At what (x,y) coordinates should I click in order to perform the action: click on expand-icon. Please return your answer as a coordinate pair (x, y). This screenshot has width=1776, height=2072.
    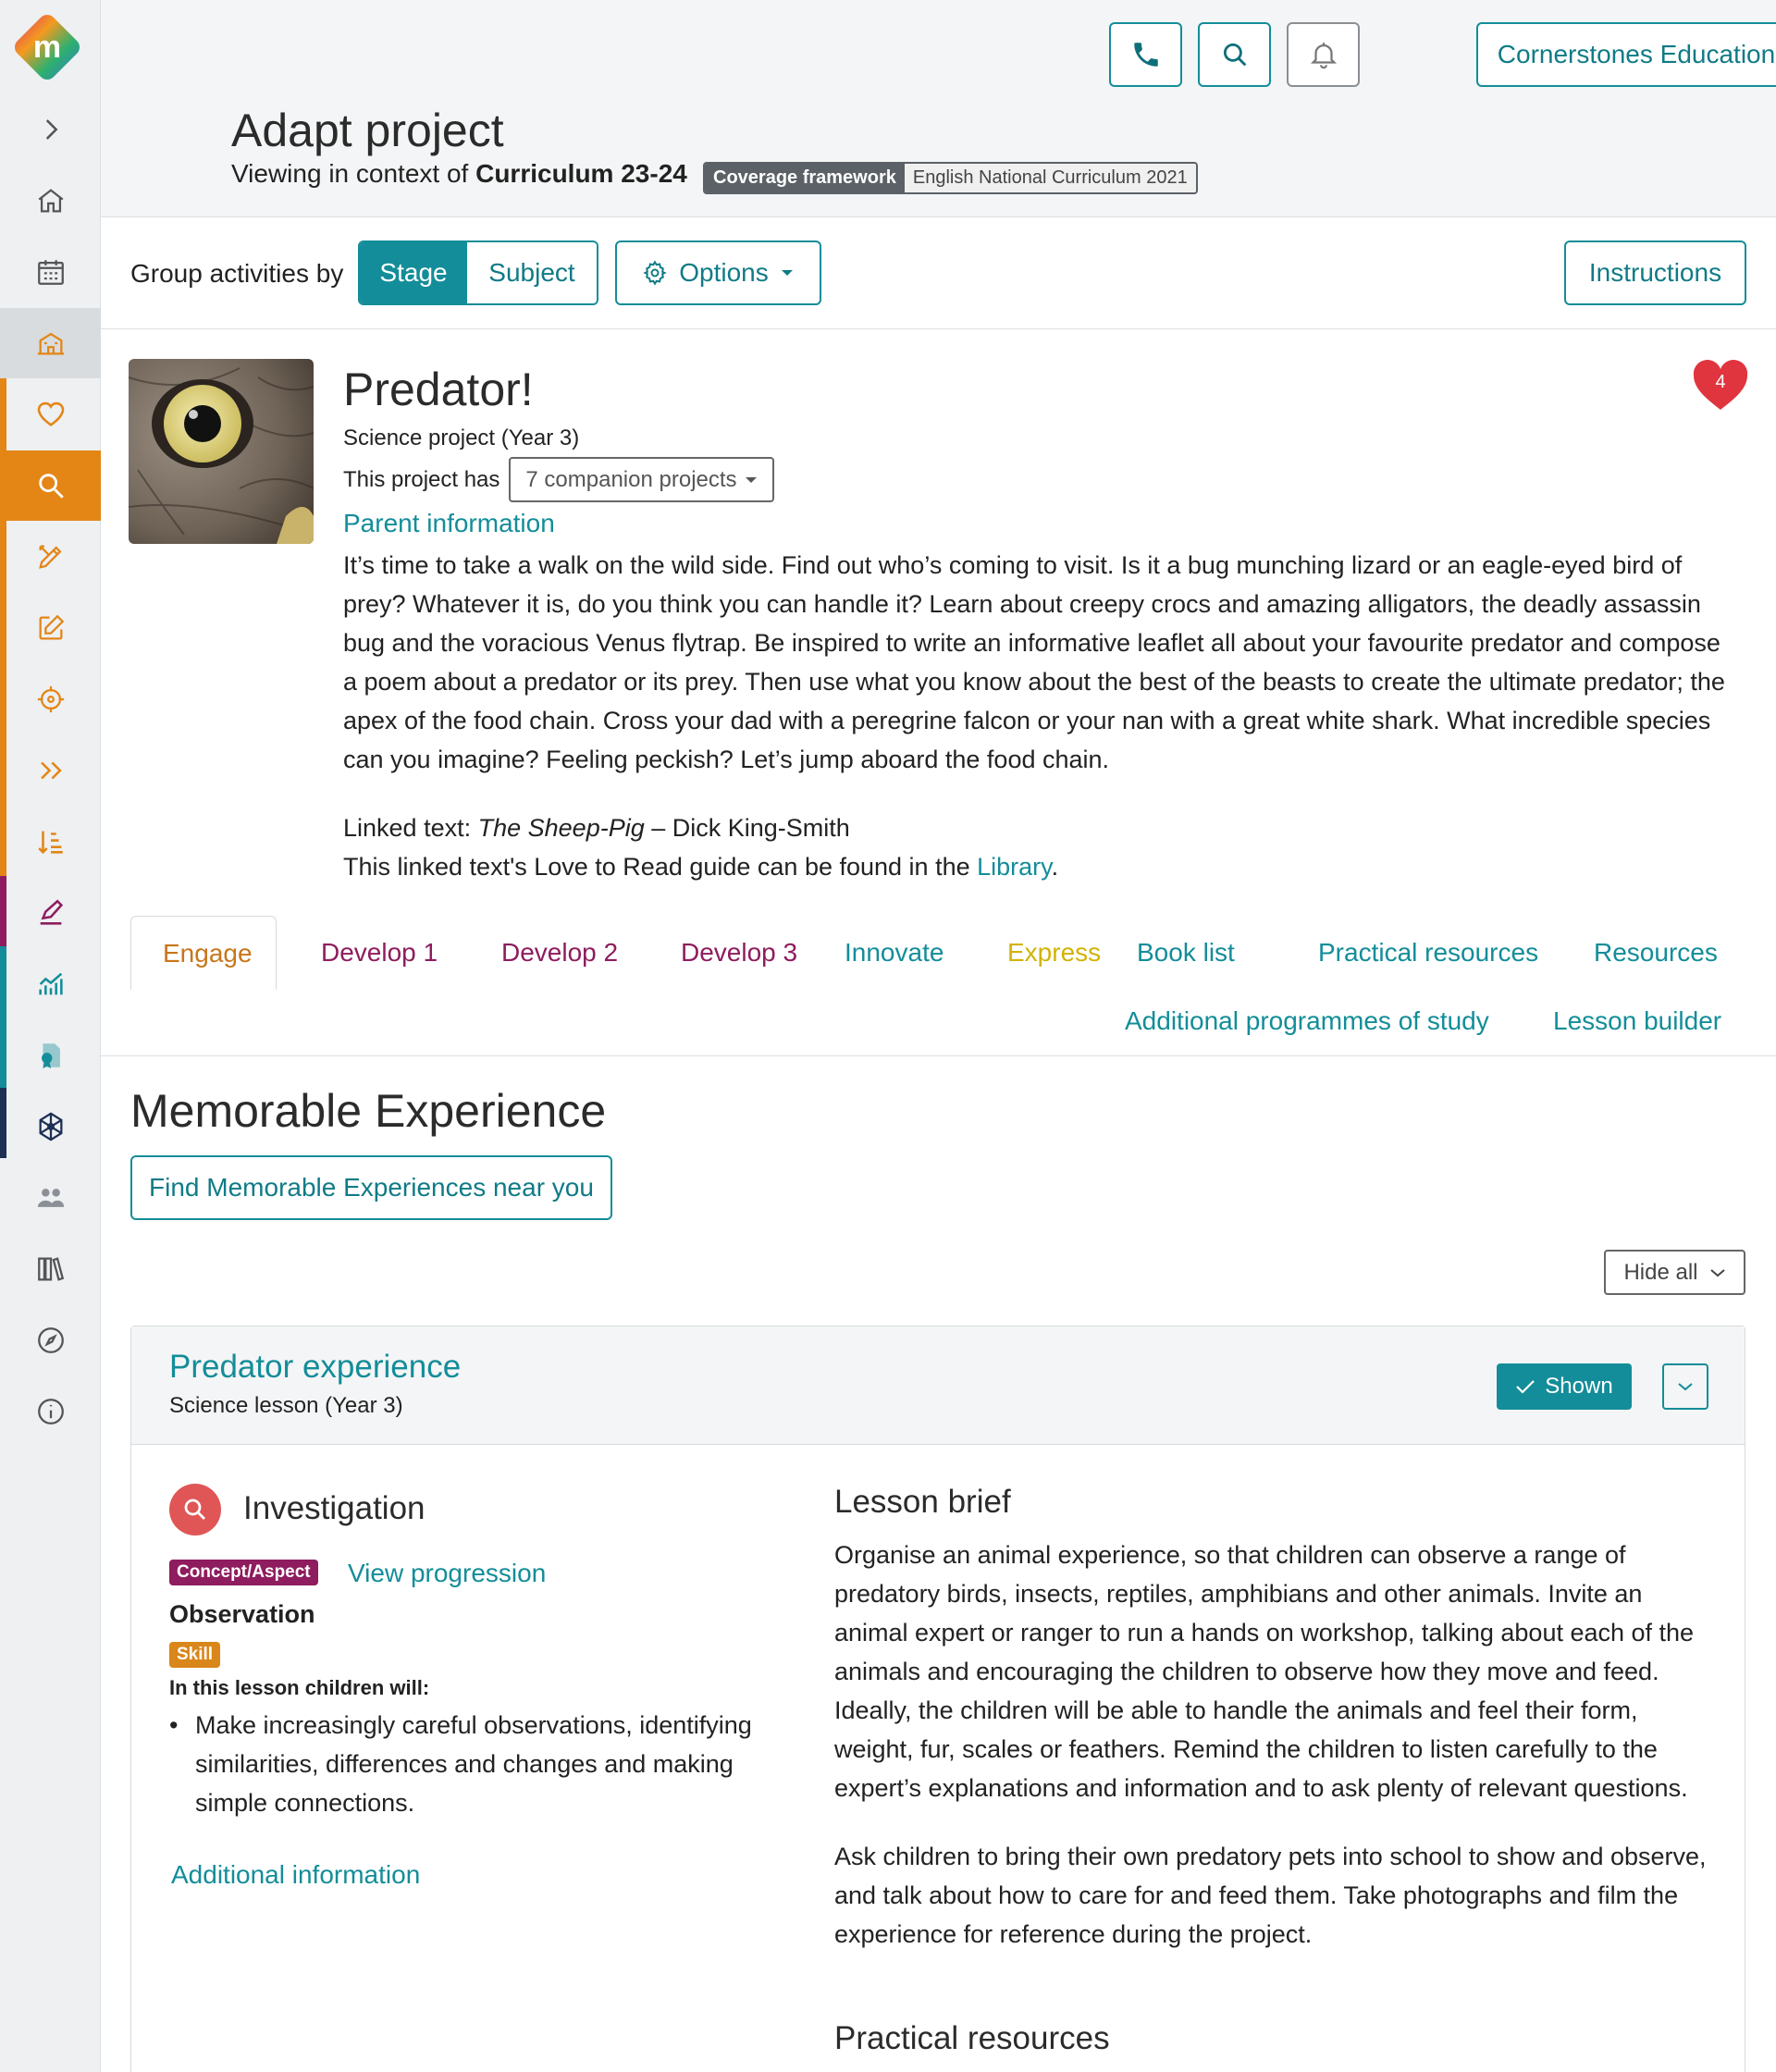
    Looking at the image, I should click on (51, 129).